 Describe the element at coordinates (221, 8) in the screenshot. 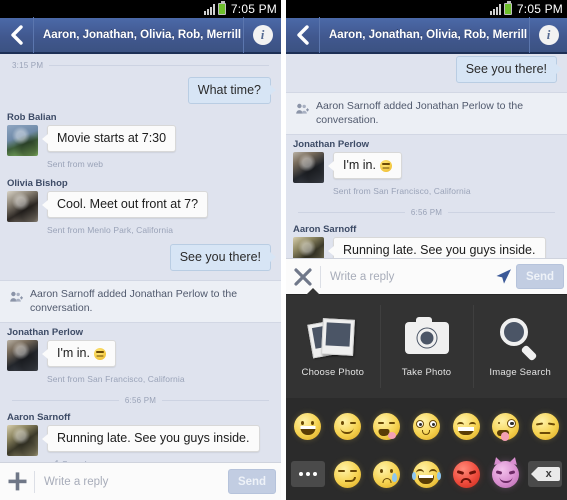

I see `battery-icon` at that location.